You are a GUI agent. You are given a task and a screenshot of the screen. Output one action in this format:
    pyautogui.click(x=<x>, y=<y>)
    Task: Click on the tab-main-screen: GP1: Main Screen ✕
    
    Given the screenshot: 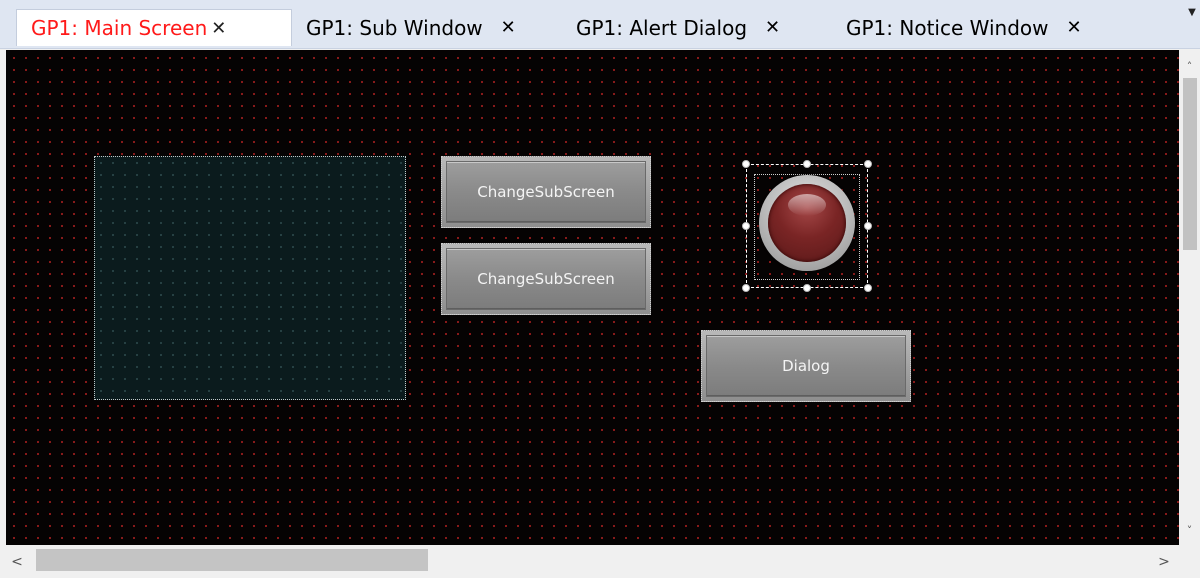 What is the action you would take?
    pyautogui.click(x=154, y=27)
    